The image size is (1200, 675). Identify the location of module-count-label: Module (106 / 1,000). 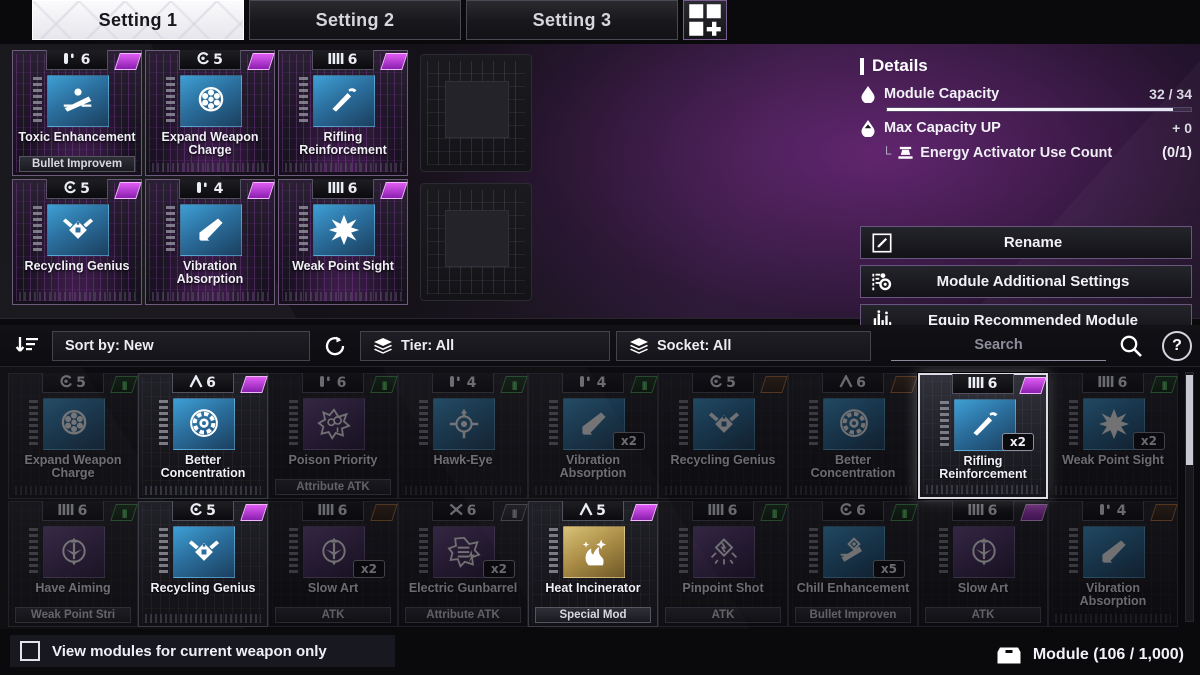
(1108, 654).